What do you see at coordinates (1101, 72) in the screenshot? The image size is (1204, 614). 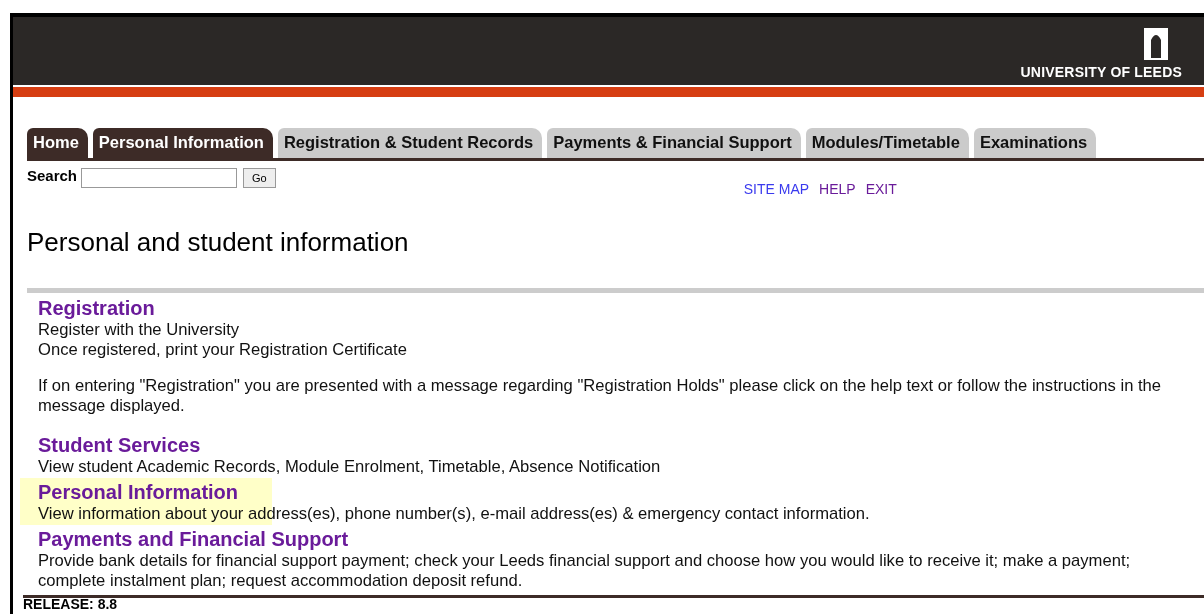 I see `logo-text: UNIVERSITY OF LEEDS` at bounding box center [1101, 72].